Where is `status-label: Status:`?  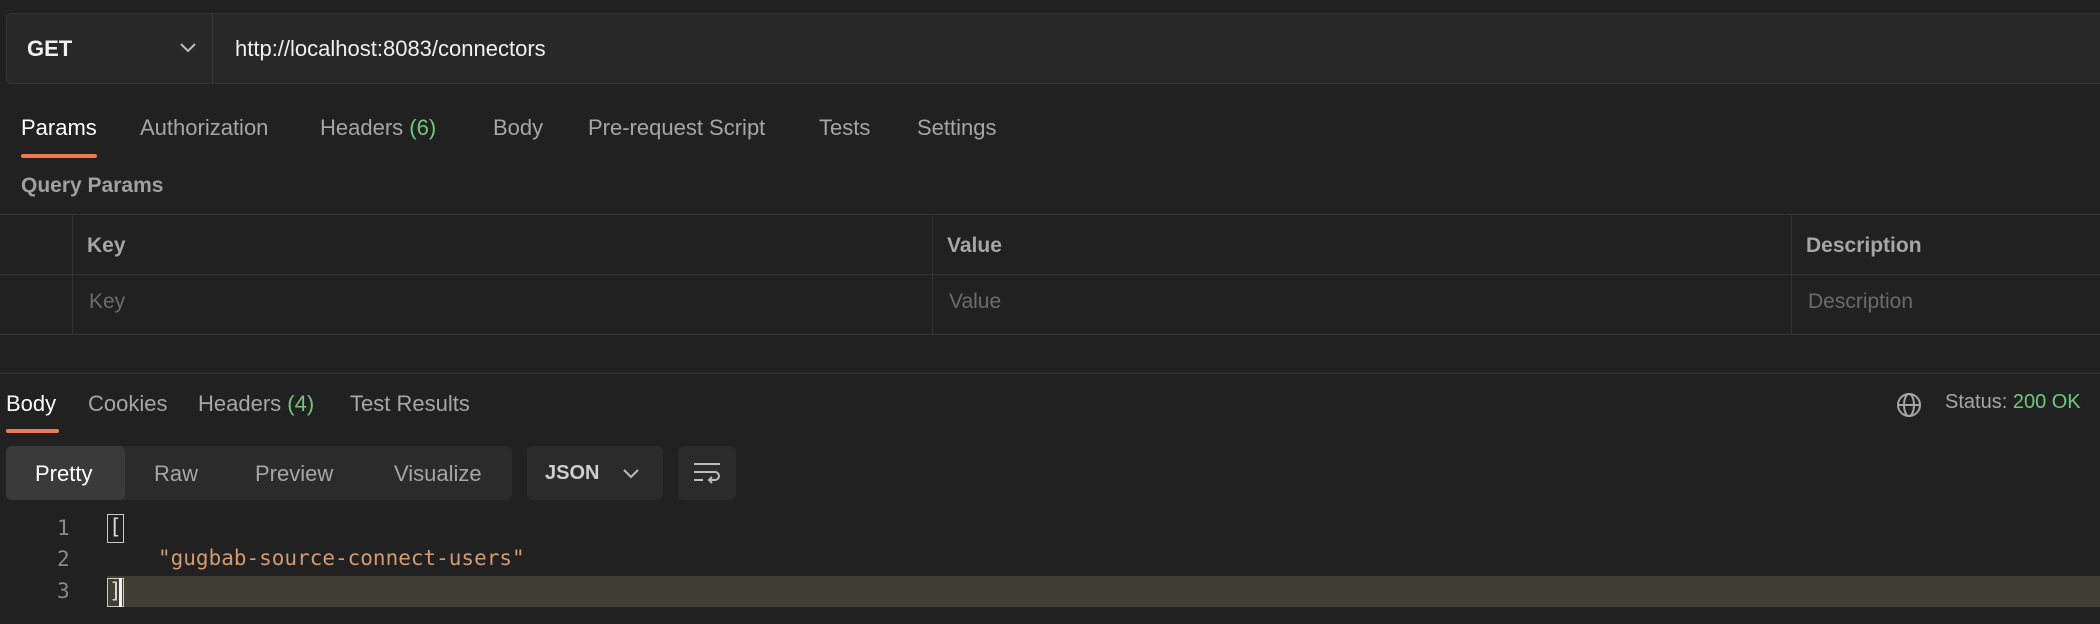
status-label: Status: is located at coordinates (1976, 402).